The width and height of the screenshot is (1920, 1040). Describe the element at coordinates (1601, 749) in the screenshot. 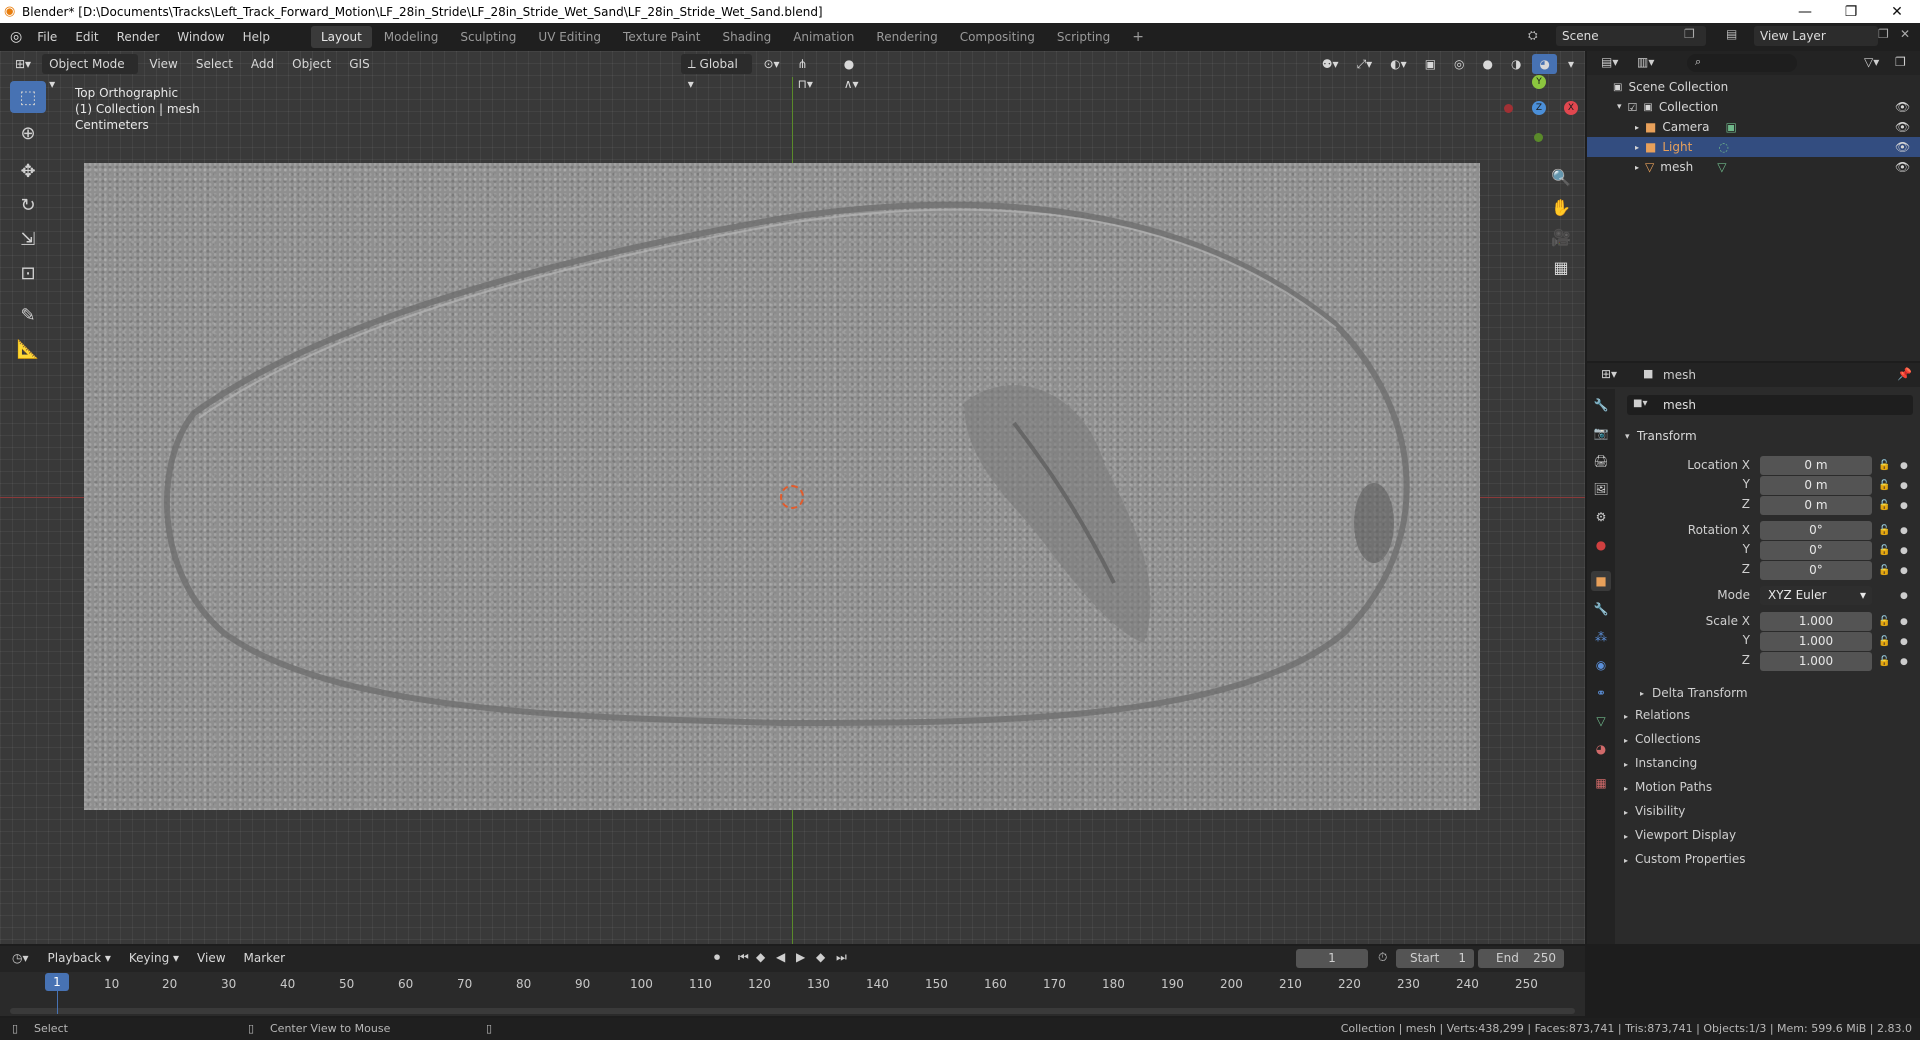

I see `material-tab-icon: ◕` at that location.